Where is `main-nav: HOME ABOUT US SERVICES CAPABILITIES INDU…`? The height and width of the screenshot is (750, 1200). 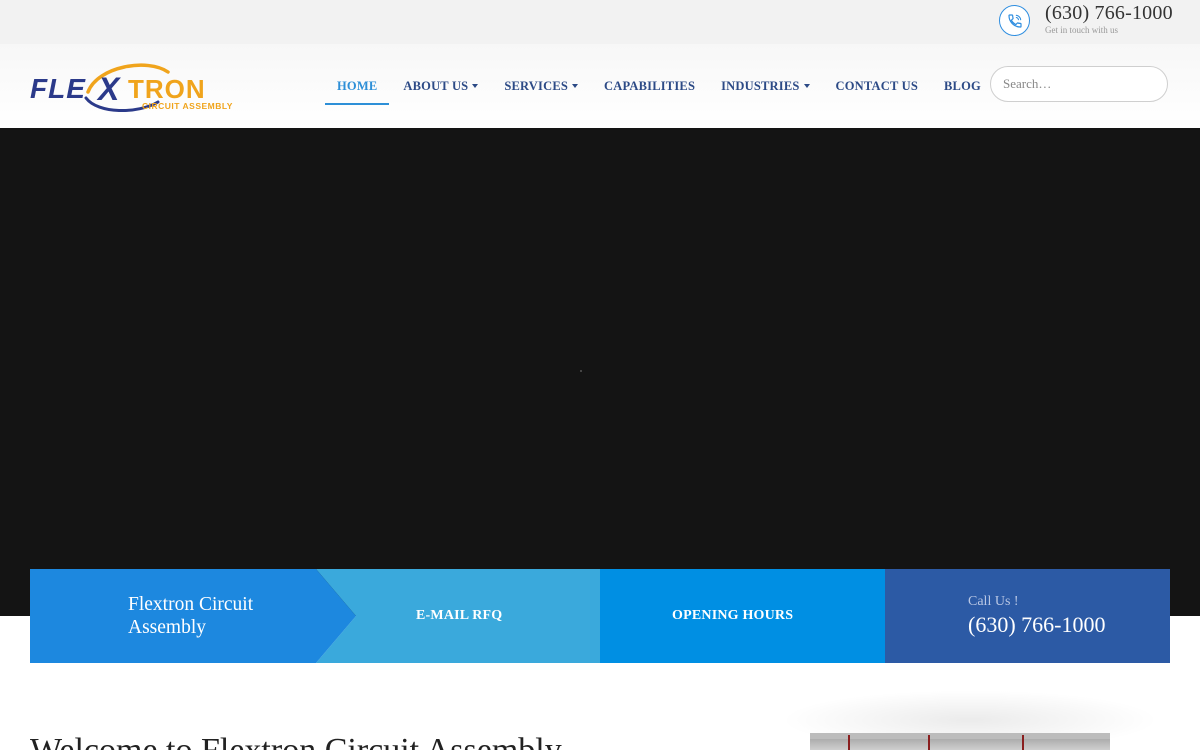
main-nav: HOME ABOUT US SERVICES CAPABILITIES INDU… is located at coordinates (666, 91).